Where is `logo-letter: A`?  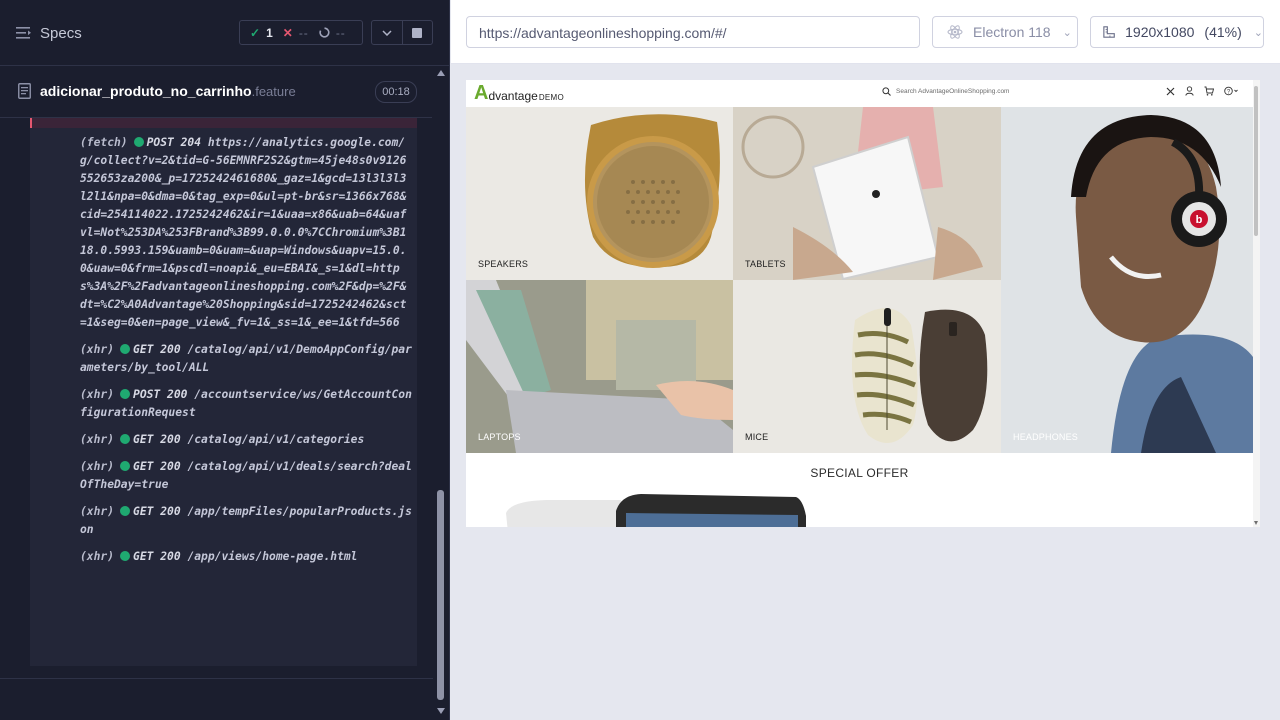 logo-letter: A is located at coordinates (481, 93).